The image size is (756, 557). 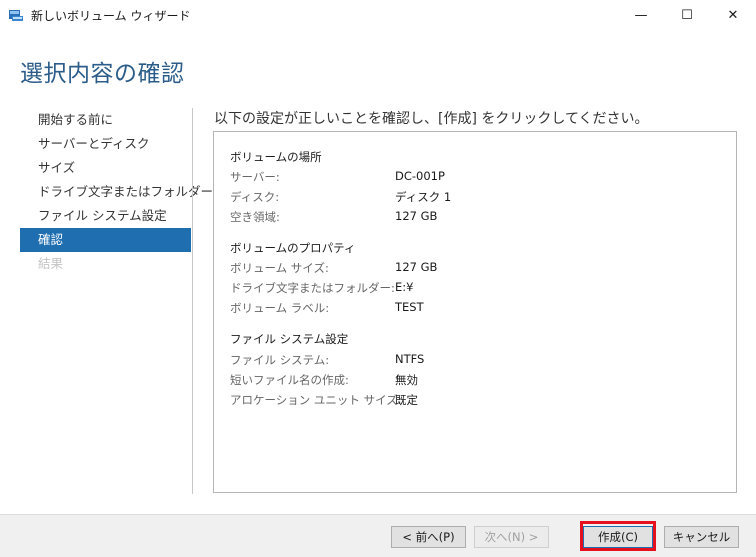 What do you see at coordinates (276, 157) in the screenshot?
I see `section-title-volume-location: ボリュームの場所` at bounding box center [276, 157].